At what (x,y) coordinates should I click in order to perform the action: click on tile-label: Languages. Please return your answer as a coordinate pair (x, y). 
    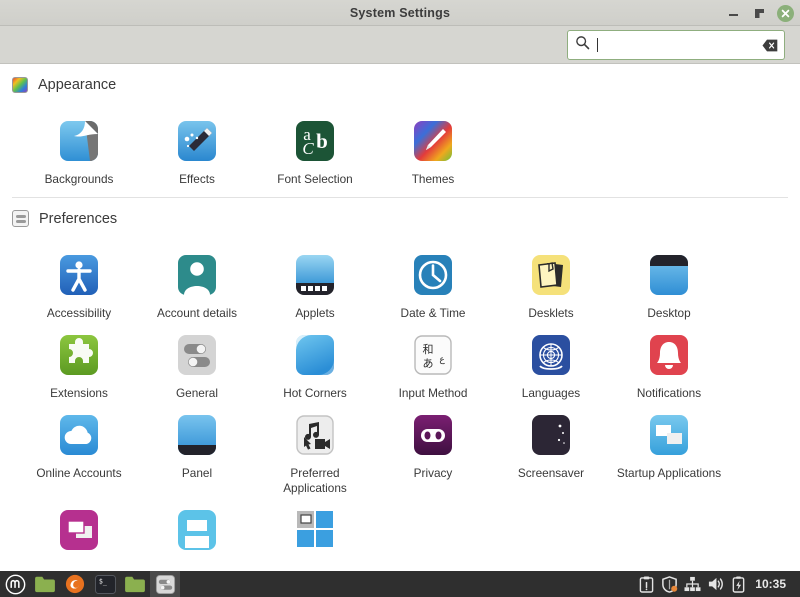
    Looking at the image, I should click on (551, 393).